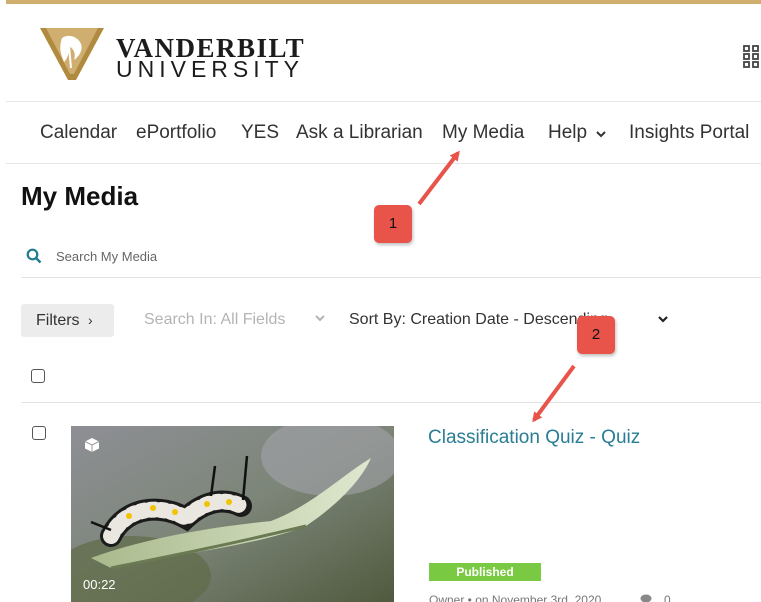  What do you see at coordinates (106, 256) in the screenshot?
I see `search-input: Search My Media` at bounding box center [106, 256].